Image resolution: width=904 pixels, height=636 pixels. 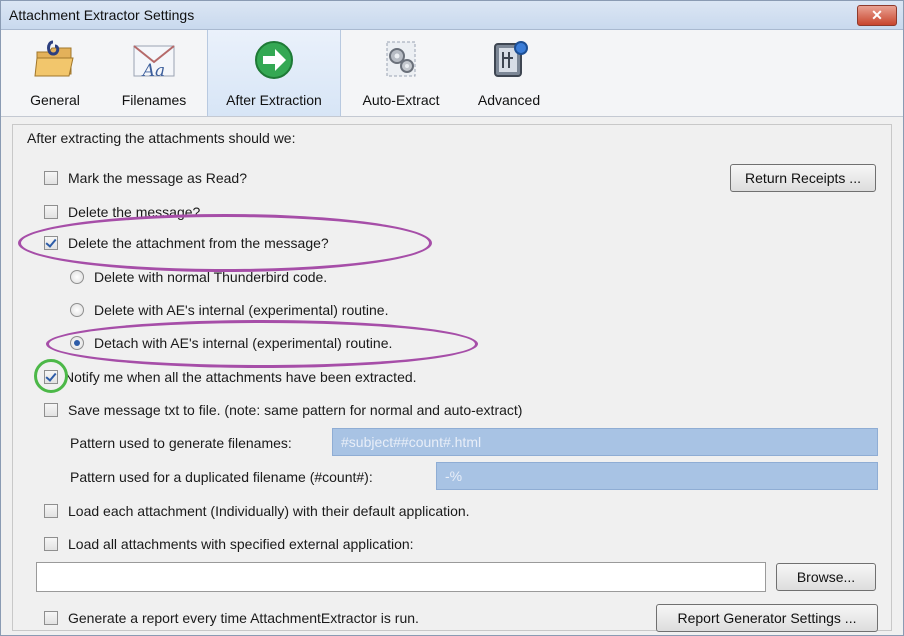 I want to click on tab-auto-extract-label: Auto-Extract, so click(x=401, y=100).